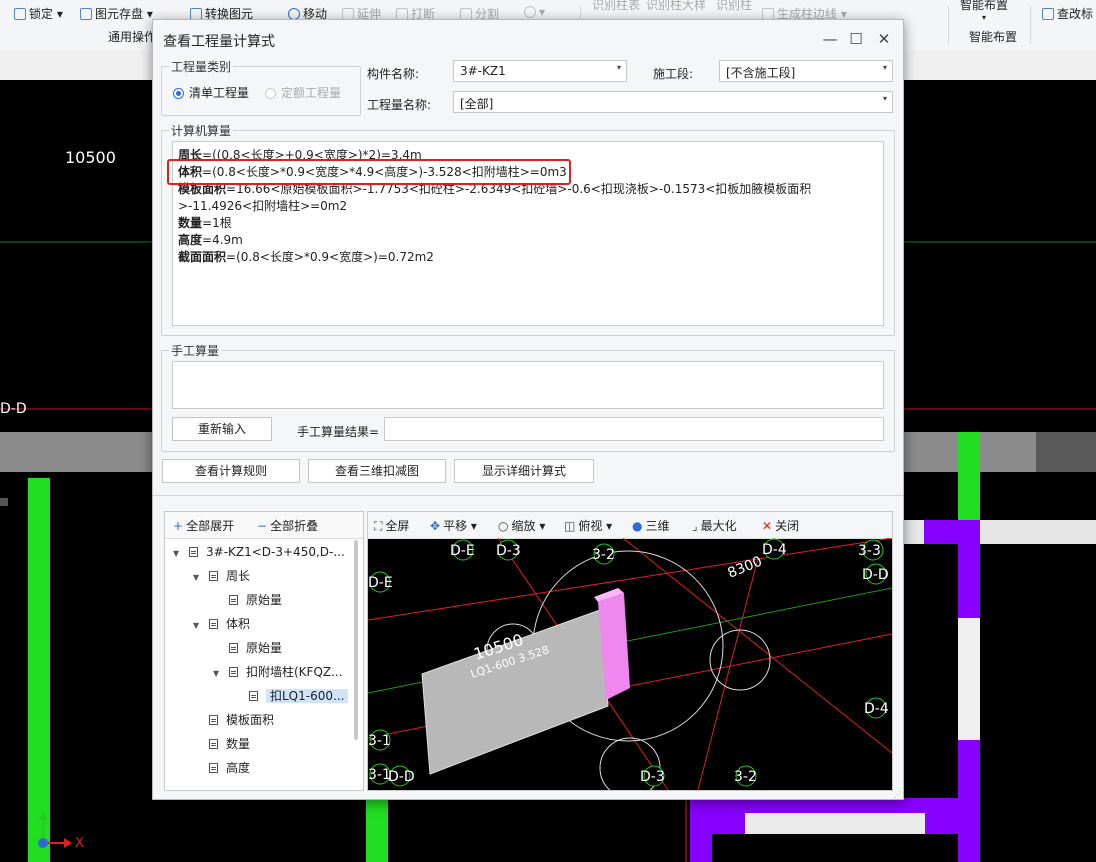  I want to click on fullscreen-button: ⛶ 全屏, so click(391, 525).